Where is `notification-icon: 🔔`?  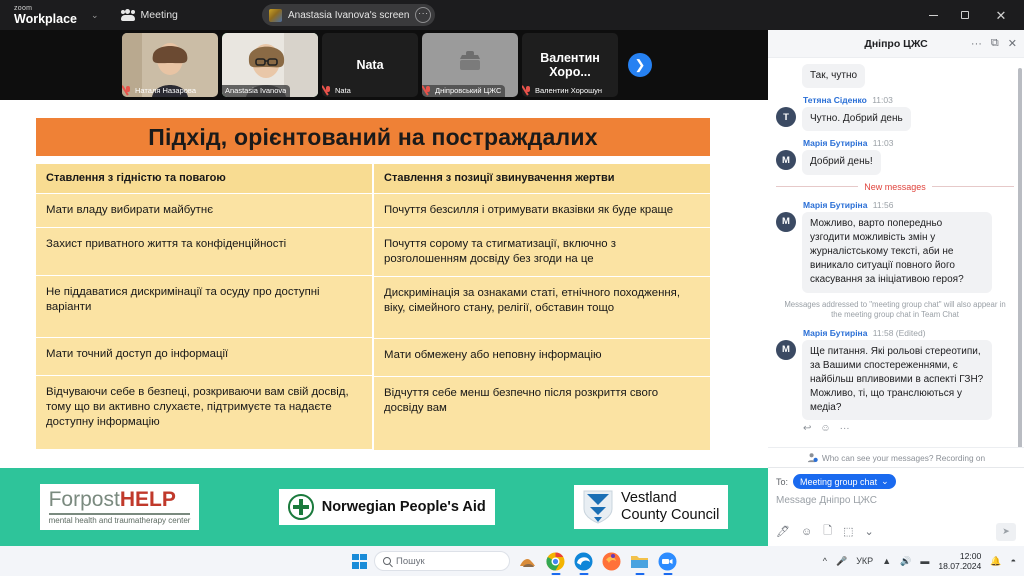 notification-icon: 🔔 is located at coordinates (995, 561).